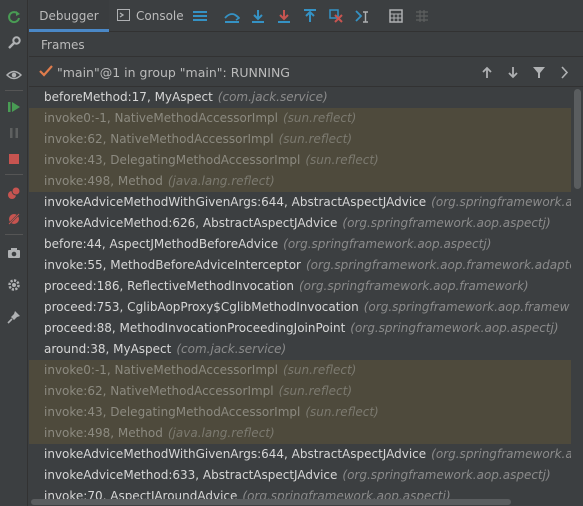 Image resolution: width=583 pixels, height=506 pixels. What do you see at coordinates (362, 16) in the screenshot?
I see `run-to-cursor-icon` at bounding box center [362, 16].